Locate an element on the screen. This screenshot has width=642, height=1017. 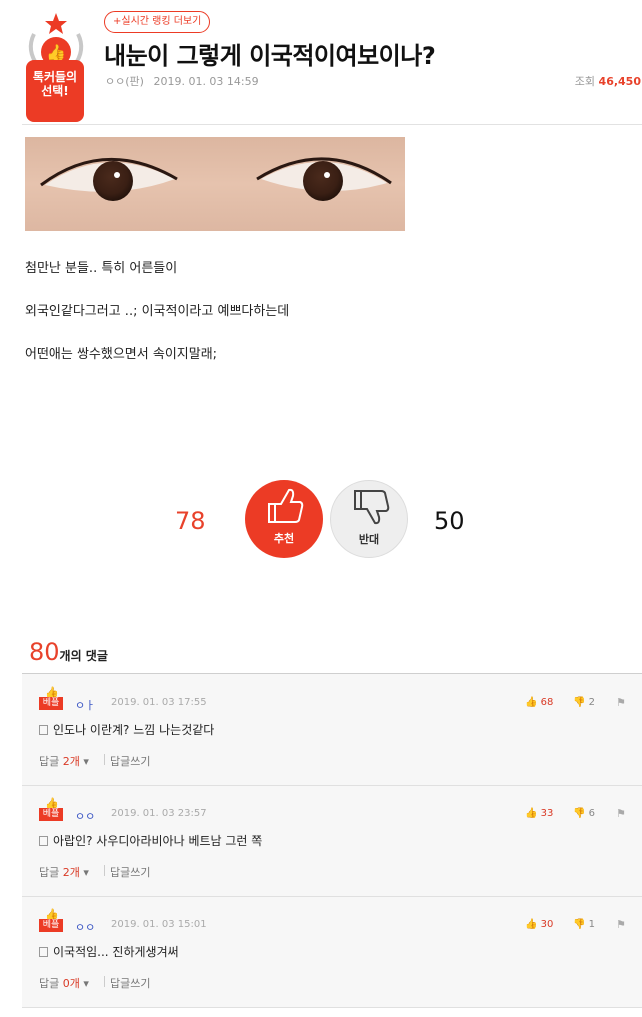
replies-toggle: 답글 0개 ▾ is located at coordinates (64, 983).